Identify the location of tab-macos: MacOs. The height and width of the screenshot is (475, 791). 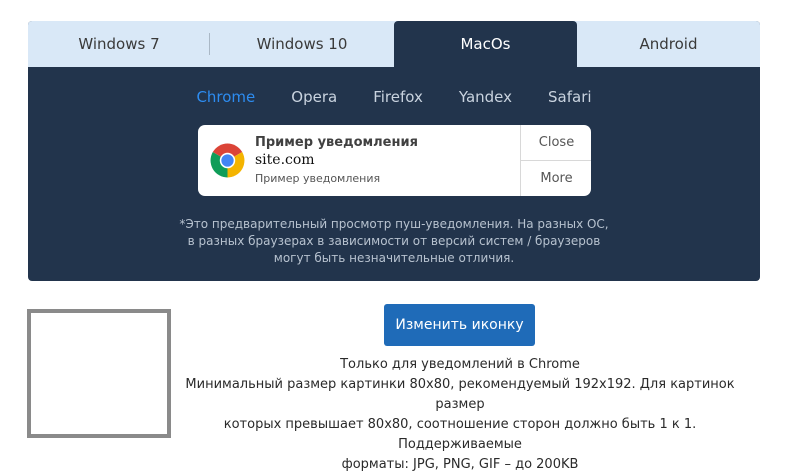
(485, 44).